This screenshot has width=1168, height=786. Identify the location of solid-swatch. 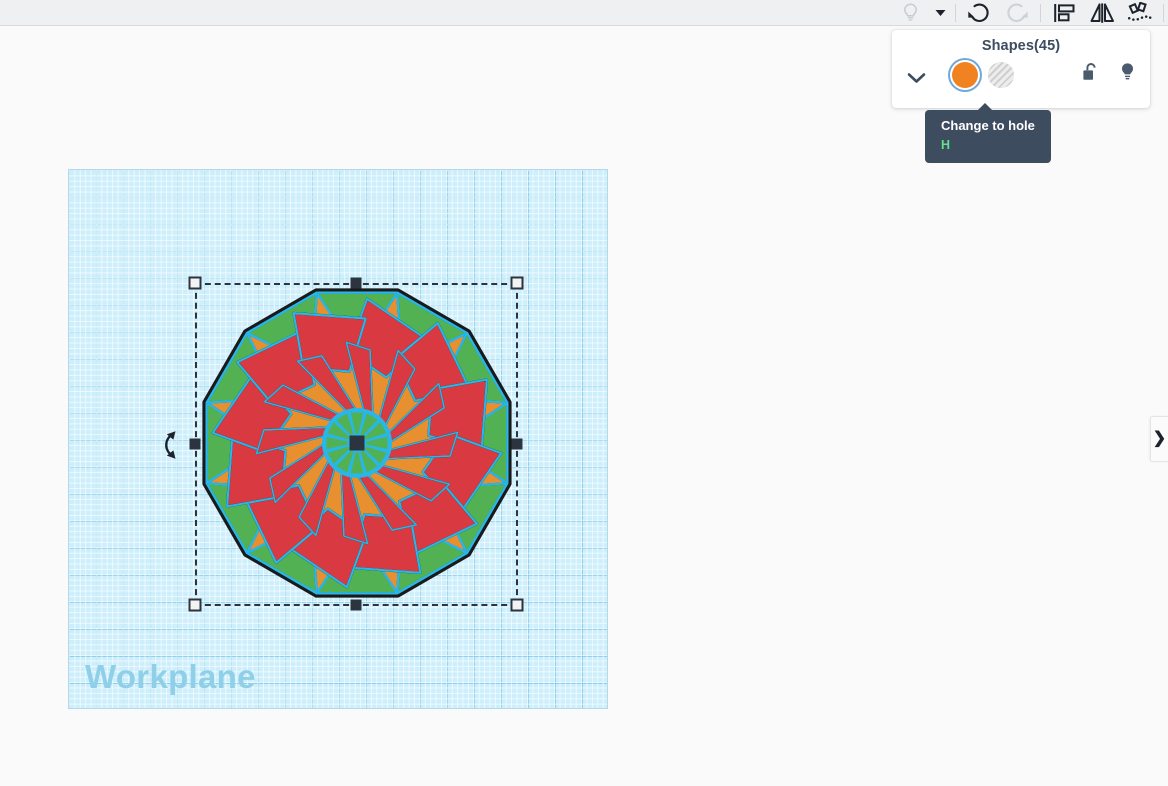
(965, 75).